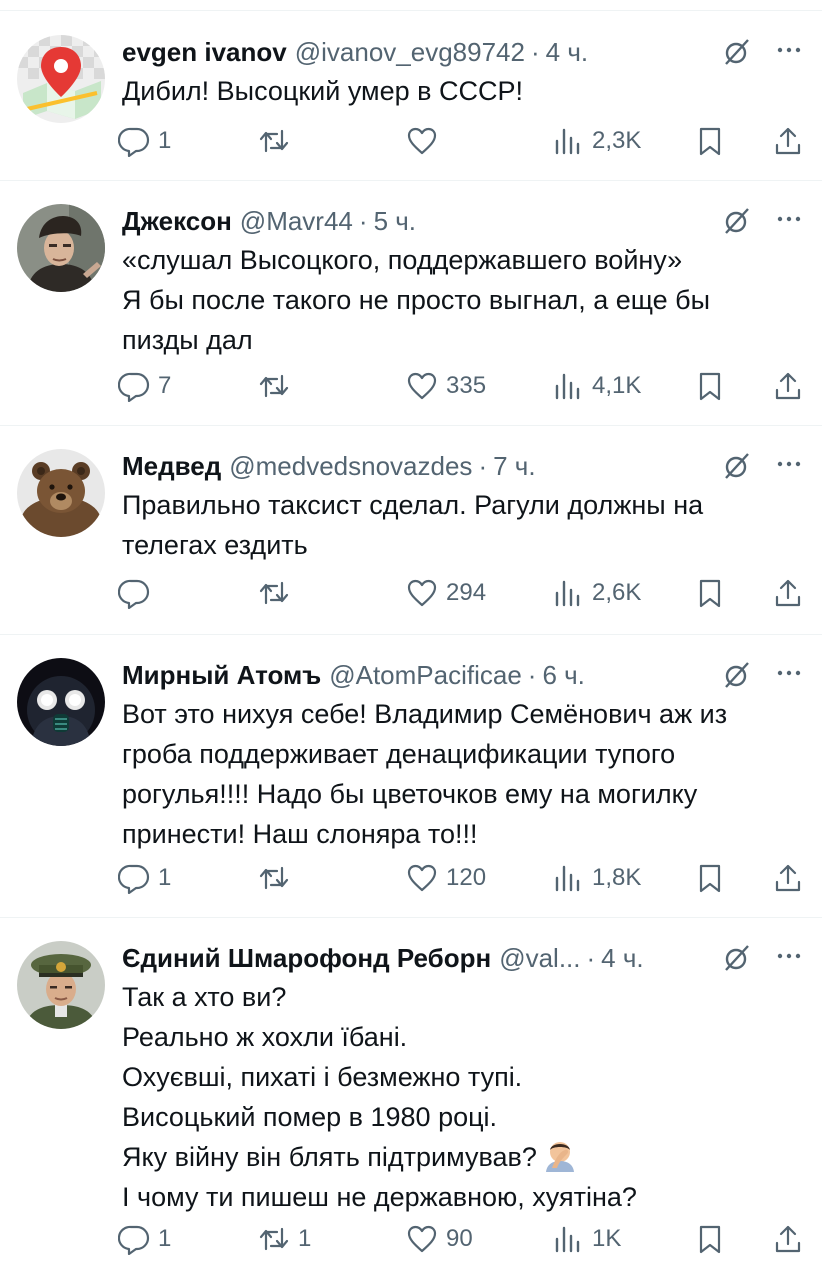  Describe the element at coordinates (563, 675) in the screenshot. I see `timestamp: 6 ч.` at that location.